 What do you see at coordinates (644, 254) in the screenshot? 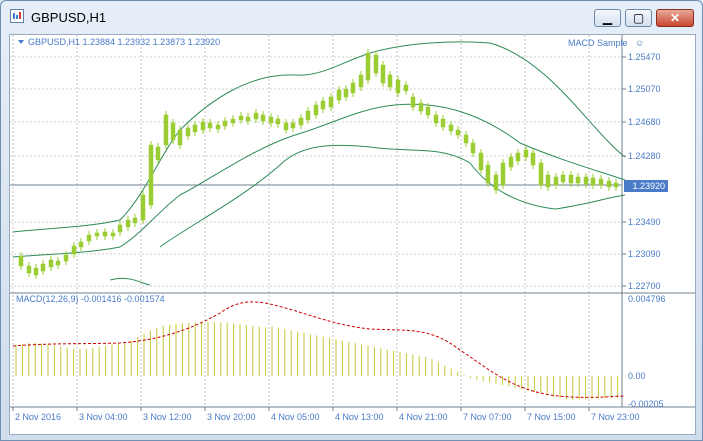
I see `price-tick-label: 1.23090` at bounding box center [644, 254].